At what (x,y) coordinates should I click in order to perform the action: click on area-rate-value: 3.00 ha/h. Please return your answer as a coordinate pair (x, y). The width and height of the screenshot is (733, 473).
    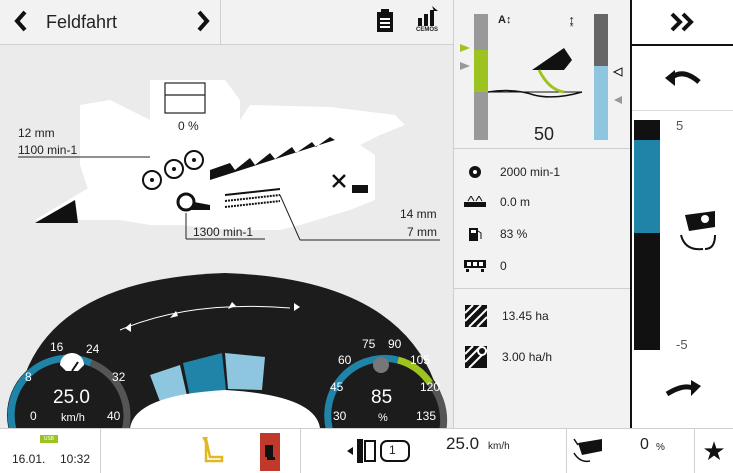
    Looking at the image, I should click on (527, 357).